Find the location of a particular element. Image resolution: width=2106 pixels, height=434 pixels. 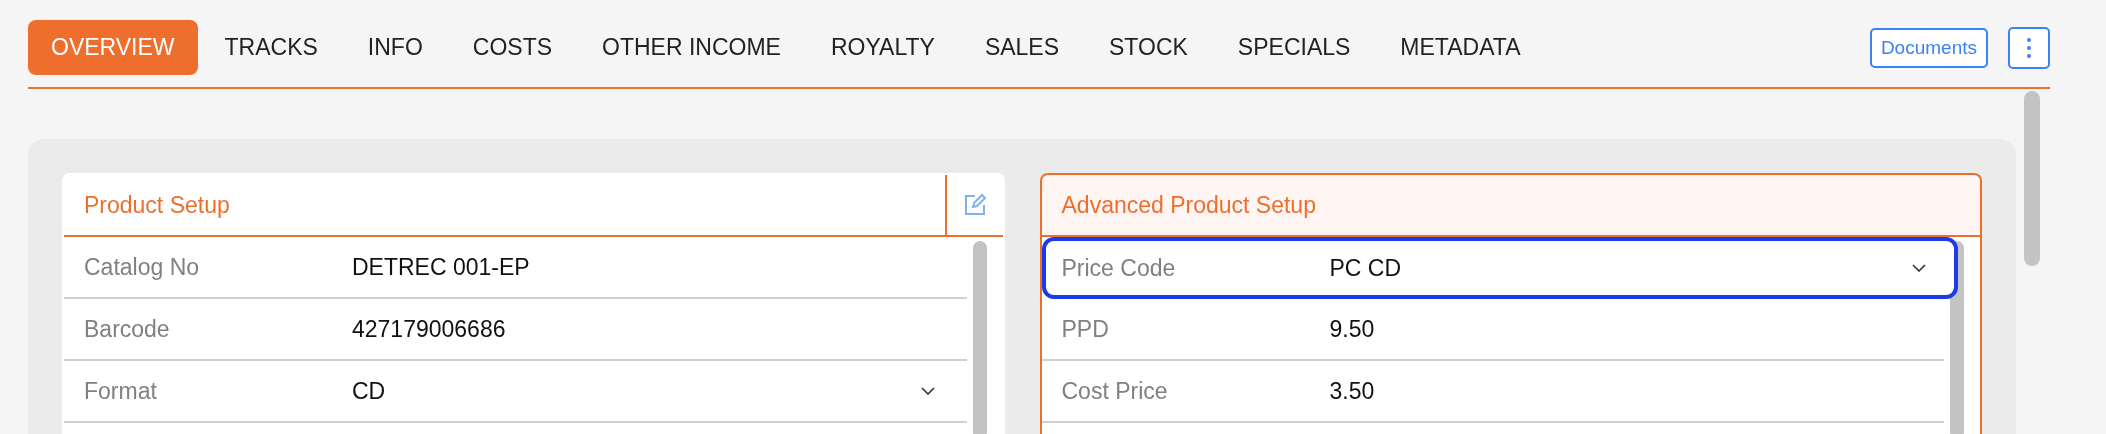

field-value: CD is located at coordinates (369, 391).